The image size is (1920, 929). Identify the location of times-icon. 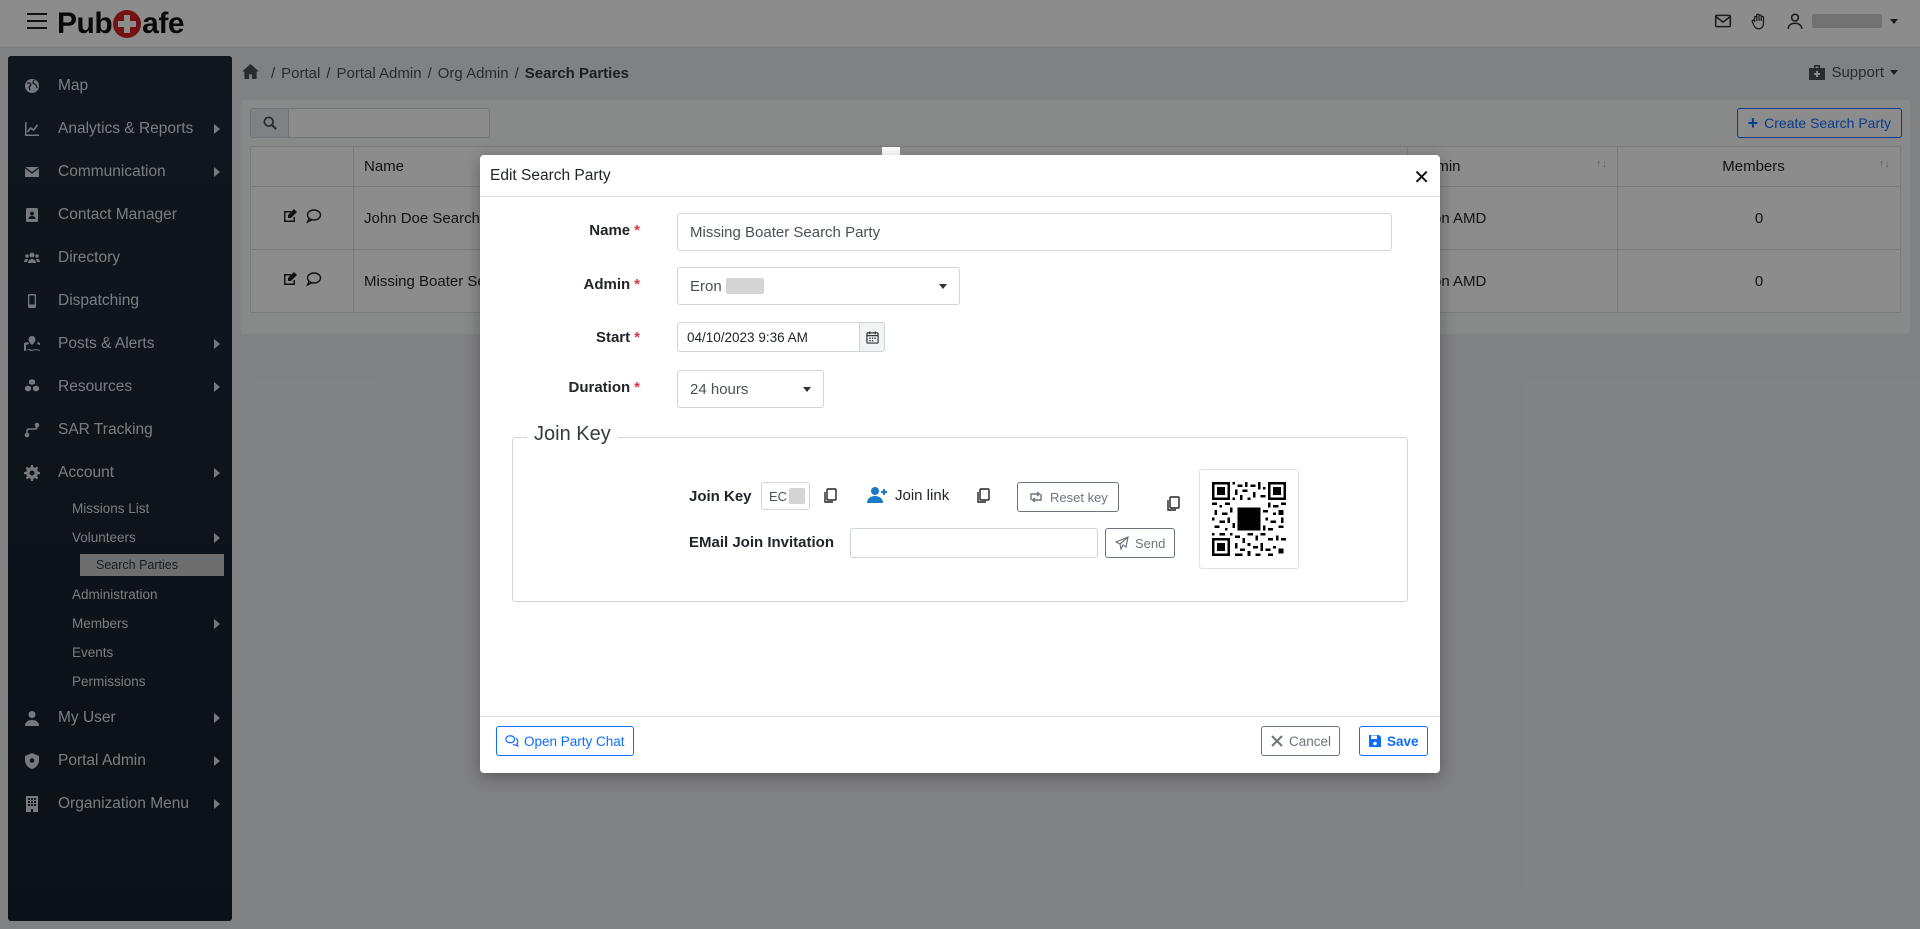
(1277, 741).